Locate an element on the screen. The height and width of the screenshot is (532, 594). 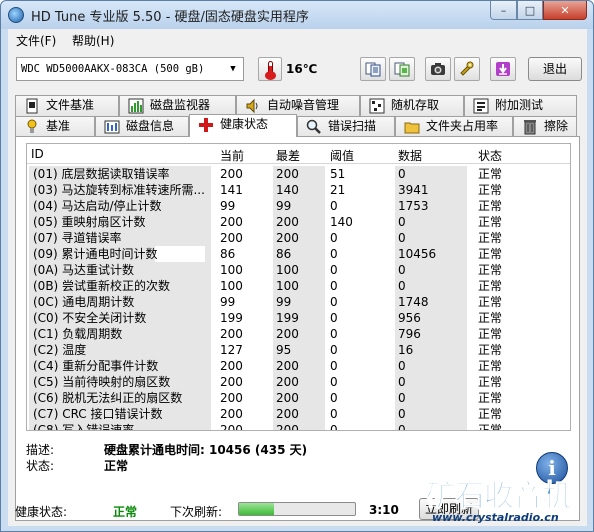
state-value: 正常 is located at coordinates (116, 466).